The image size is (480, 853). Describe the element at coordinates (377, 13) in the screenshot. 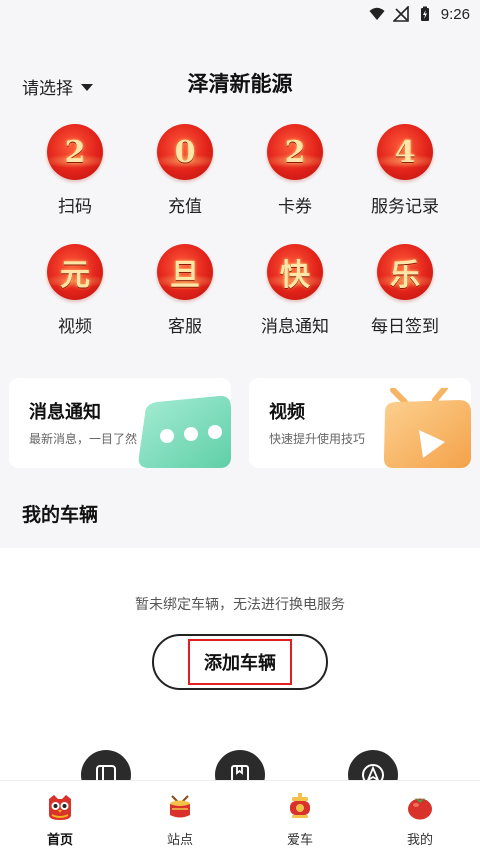

I see `wifi-icon` at that location.